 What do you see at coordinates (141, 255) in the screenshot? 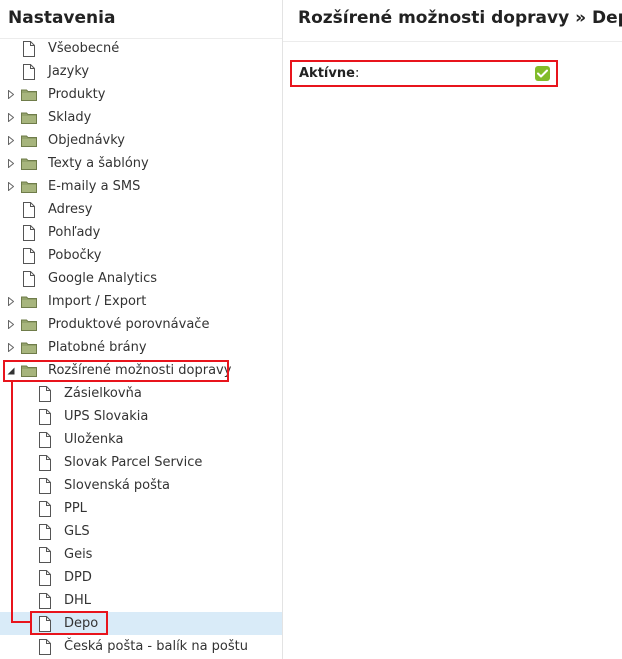
I see `tree-item-pobocky: Pobočky` at bounding box center [141, 255].